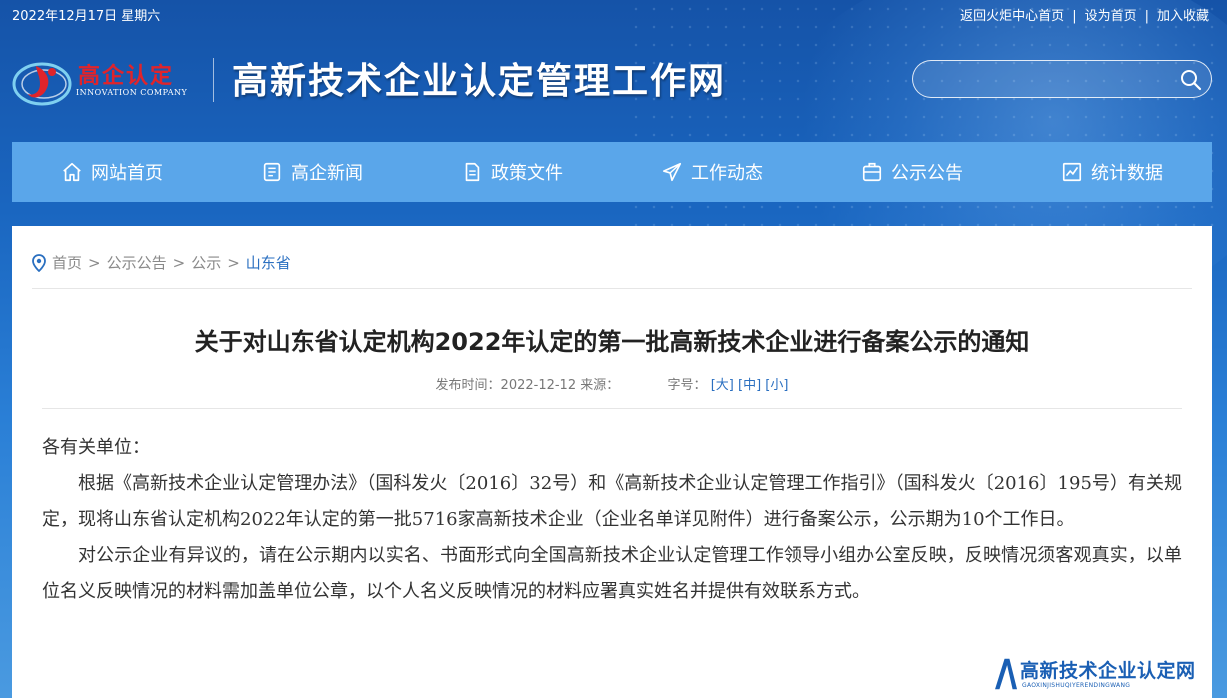 The image size is (1227, 698). What do you see at coordinates (1012, 17) in the screenshot?
I see `back-to-torch-center-link: 返回火炬中心首页` at bounding box center [1012, 17].